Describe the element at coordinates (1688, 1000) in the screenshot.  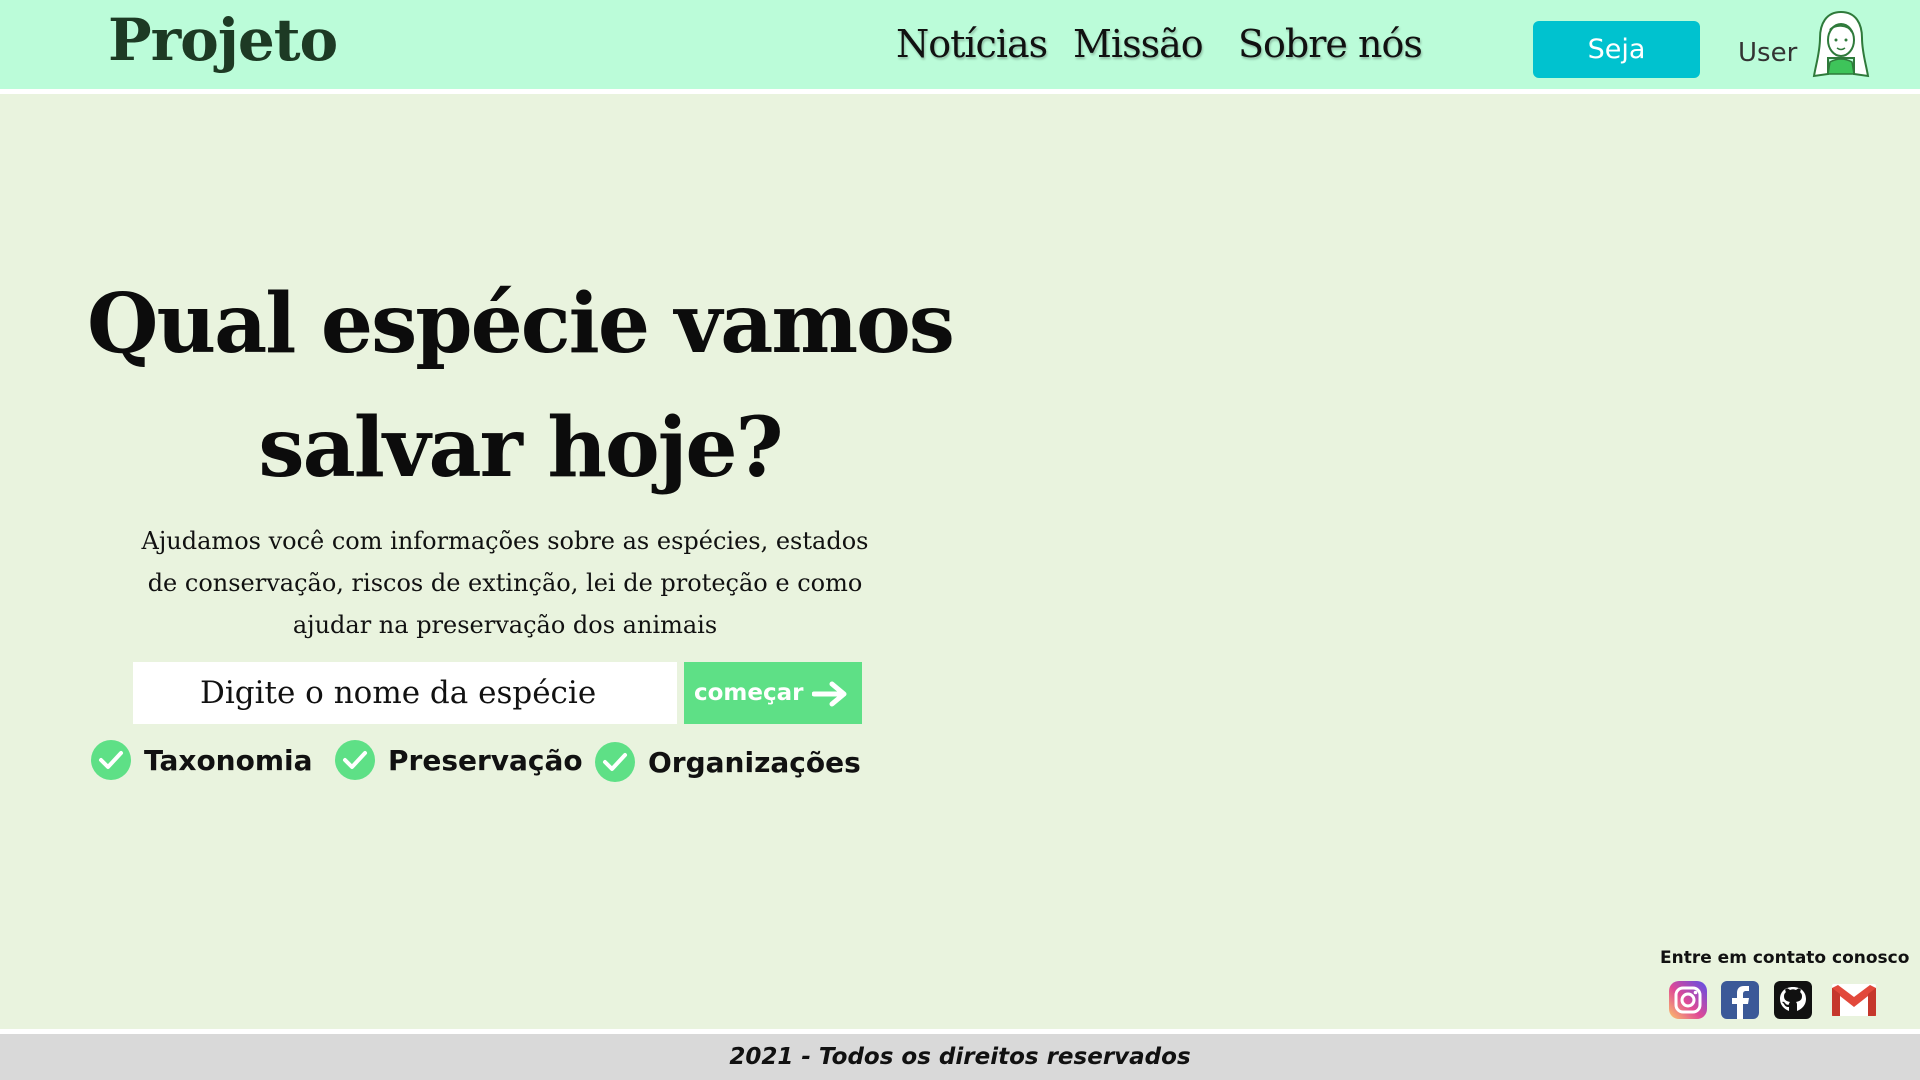
I see `instagram-icon` at that location.